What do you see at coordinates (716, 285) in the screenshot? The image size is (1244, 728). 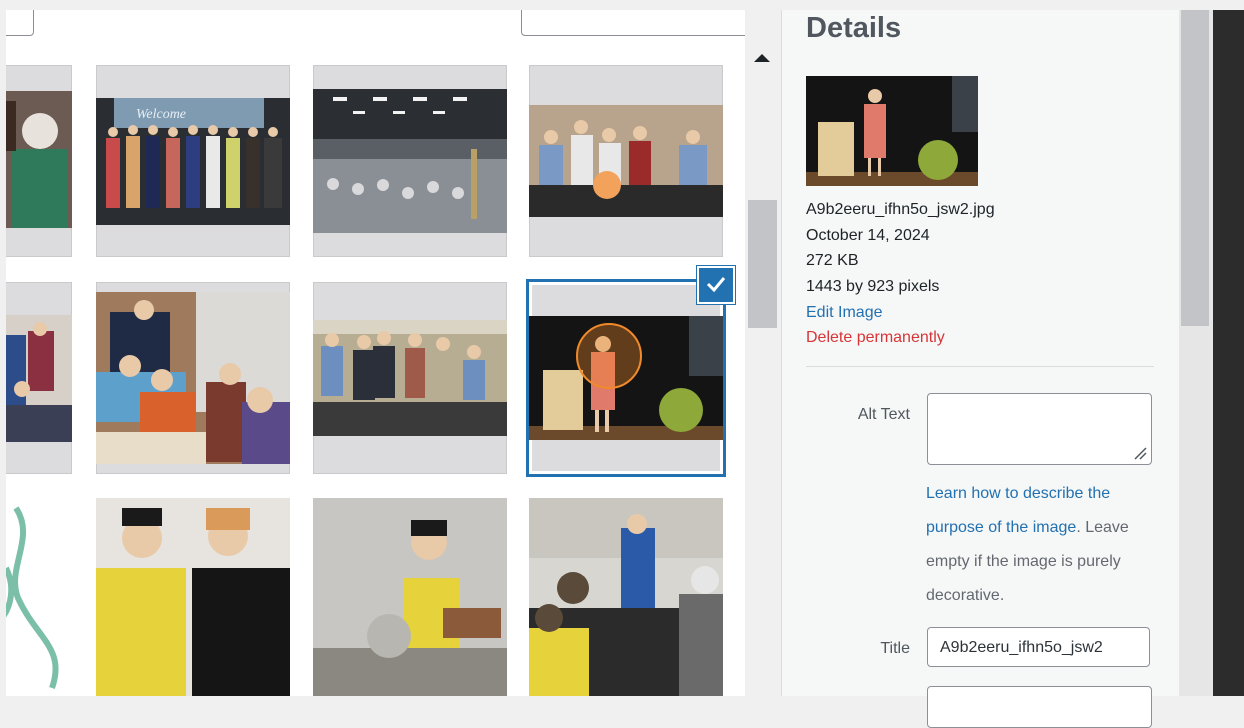 I see `selected-checkmark-icon` at bounding box center [716, 285].